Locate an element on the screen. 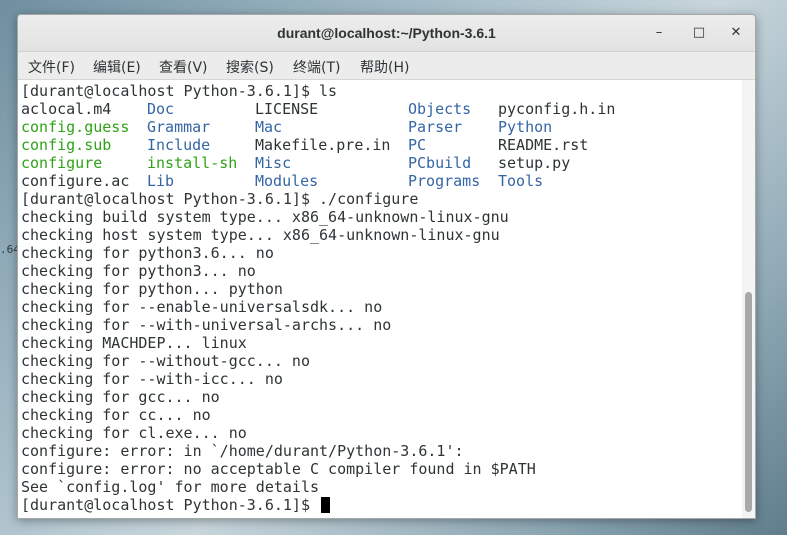 The height and width of the screenshot is (535, 787). ls-entry: configure.ac is located at coordinates (75, 181).